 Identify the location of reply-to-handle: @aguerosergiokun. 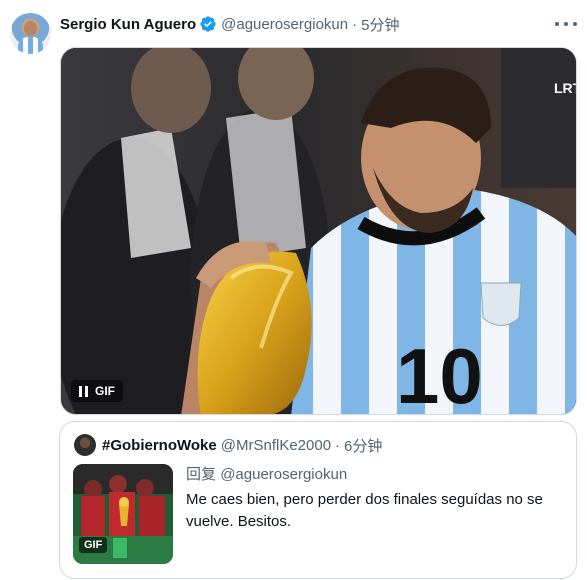
(283, 474).